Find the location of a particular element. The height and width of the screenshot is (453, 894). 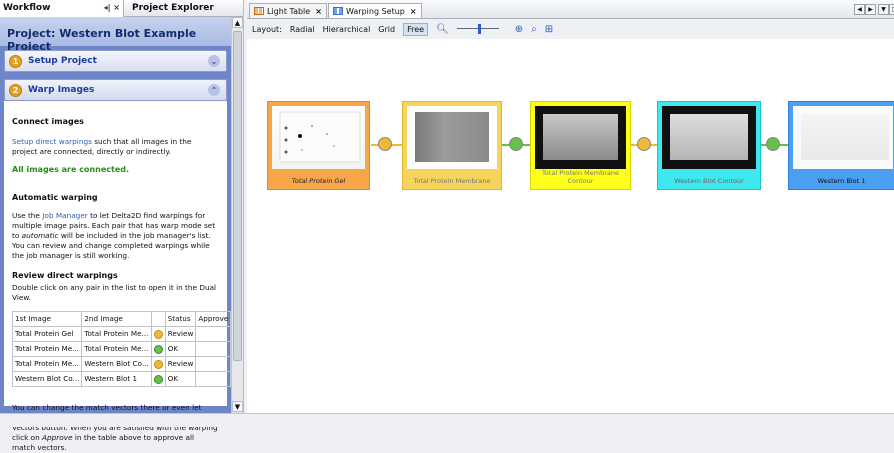

table-row: Total Protein Me... Total Protein Me... OK is located at coordinates (121, 349).